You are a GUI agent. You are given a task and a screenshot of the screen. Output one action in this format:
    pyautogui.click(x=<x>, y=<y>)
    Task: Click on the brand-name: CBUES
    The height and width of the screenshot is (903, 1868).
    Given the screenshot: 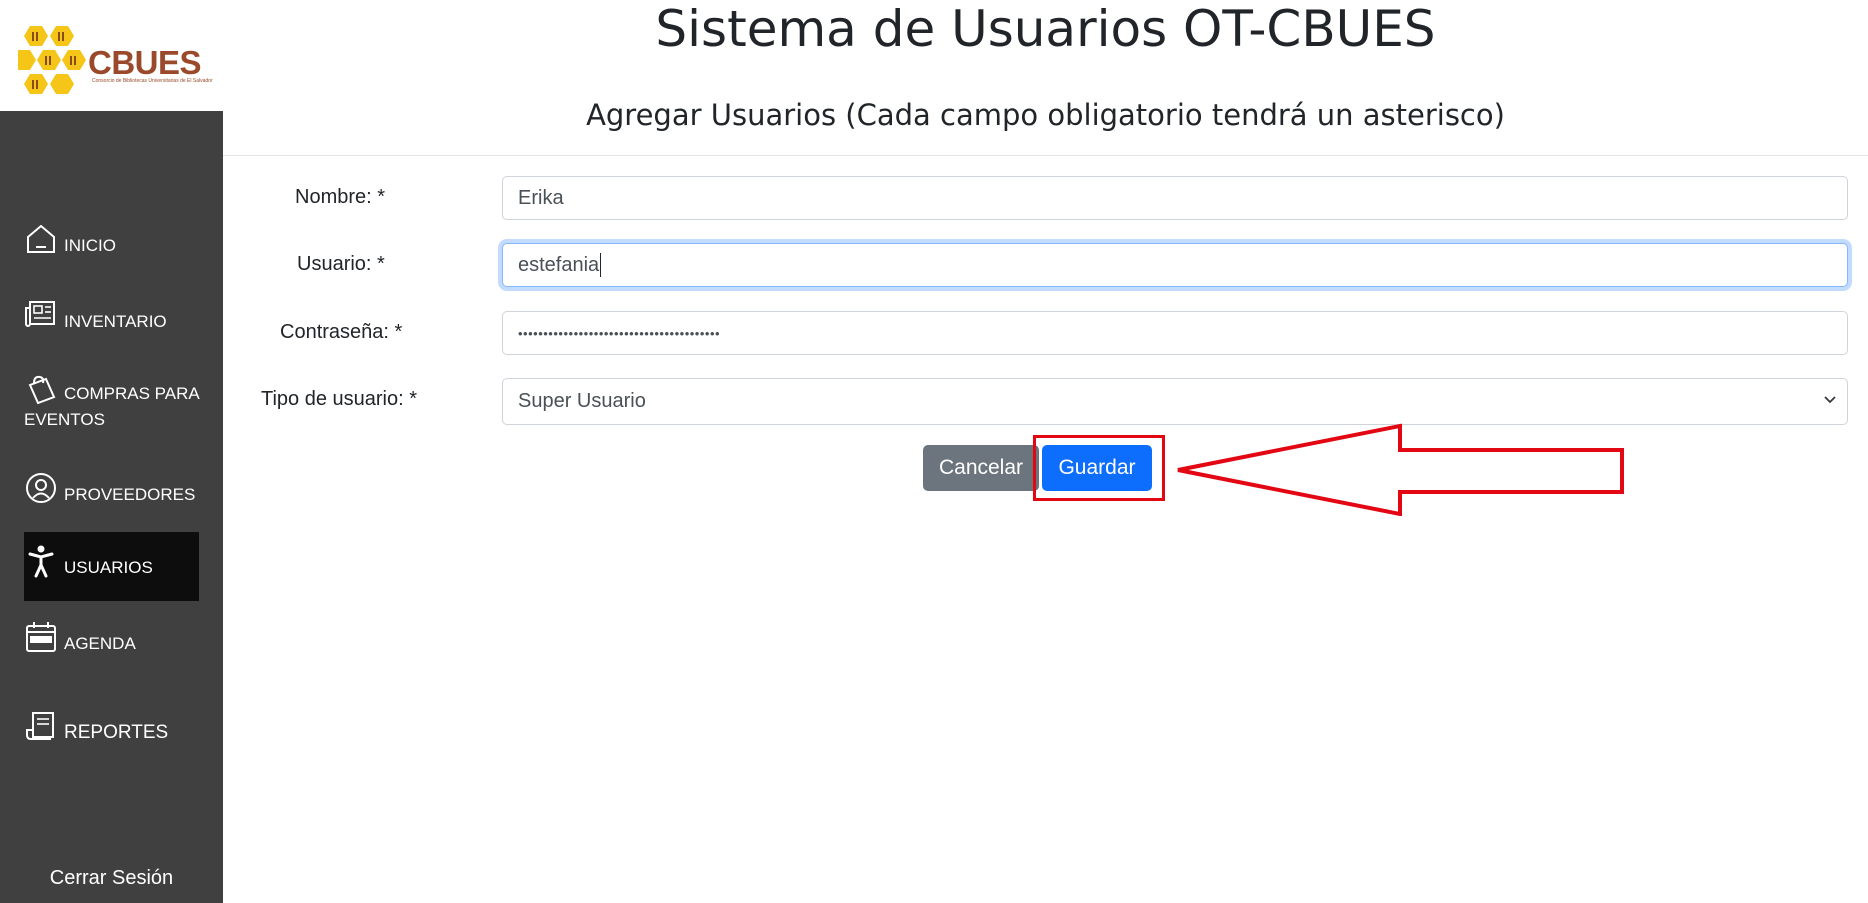 What is the action you would take?
    pyautogui.click(x=145, y=62)
    